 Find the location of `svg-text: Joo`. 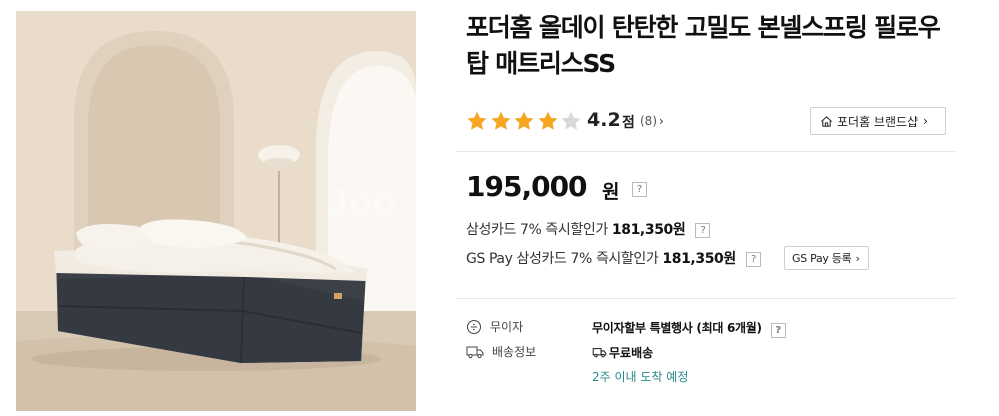

svg-text: Joo is located at coordinates (361, 203).